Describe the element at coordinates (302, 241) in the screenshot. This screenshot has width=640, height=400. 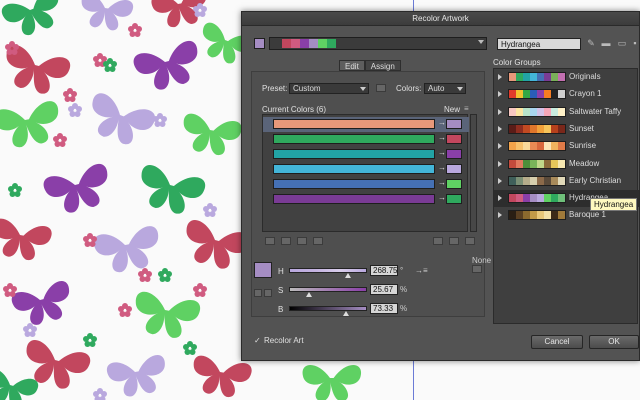
I see `exclude-colors-icon` at that location.